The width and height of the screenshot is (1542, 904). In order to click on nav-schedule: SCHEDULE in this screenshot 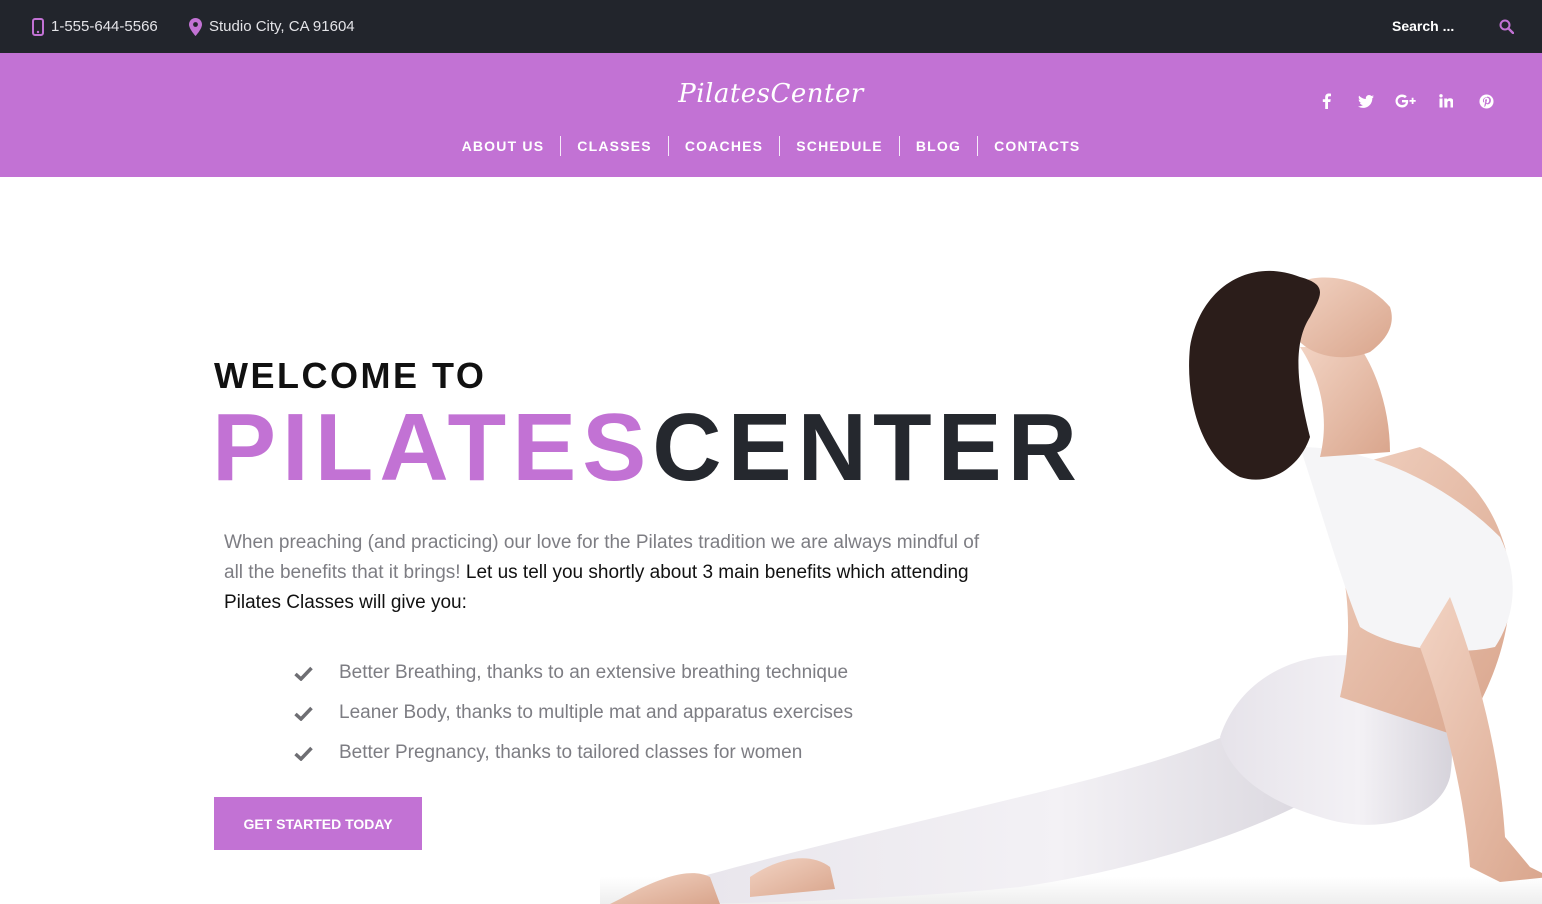, I will do `click(839, 146)`.